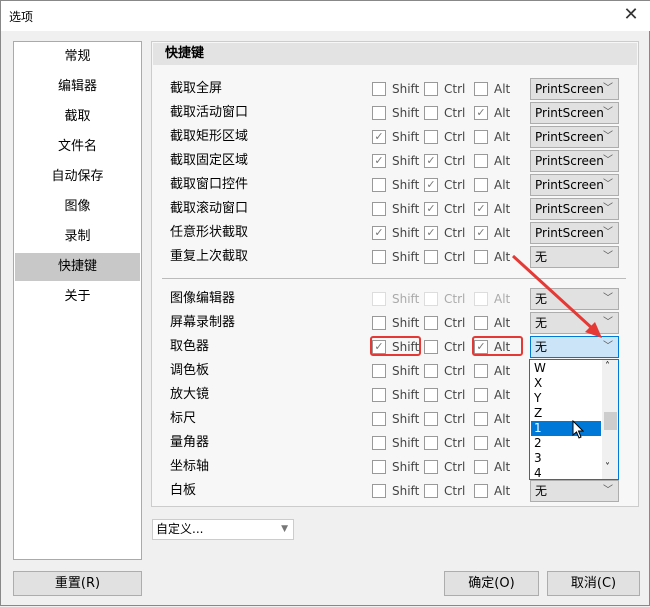  Describe the element at coordinates (566, 398) in the screenshot. I see `dropdown-option: Y` at that location.